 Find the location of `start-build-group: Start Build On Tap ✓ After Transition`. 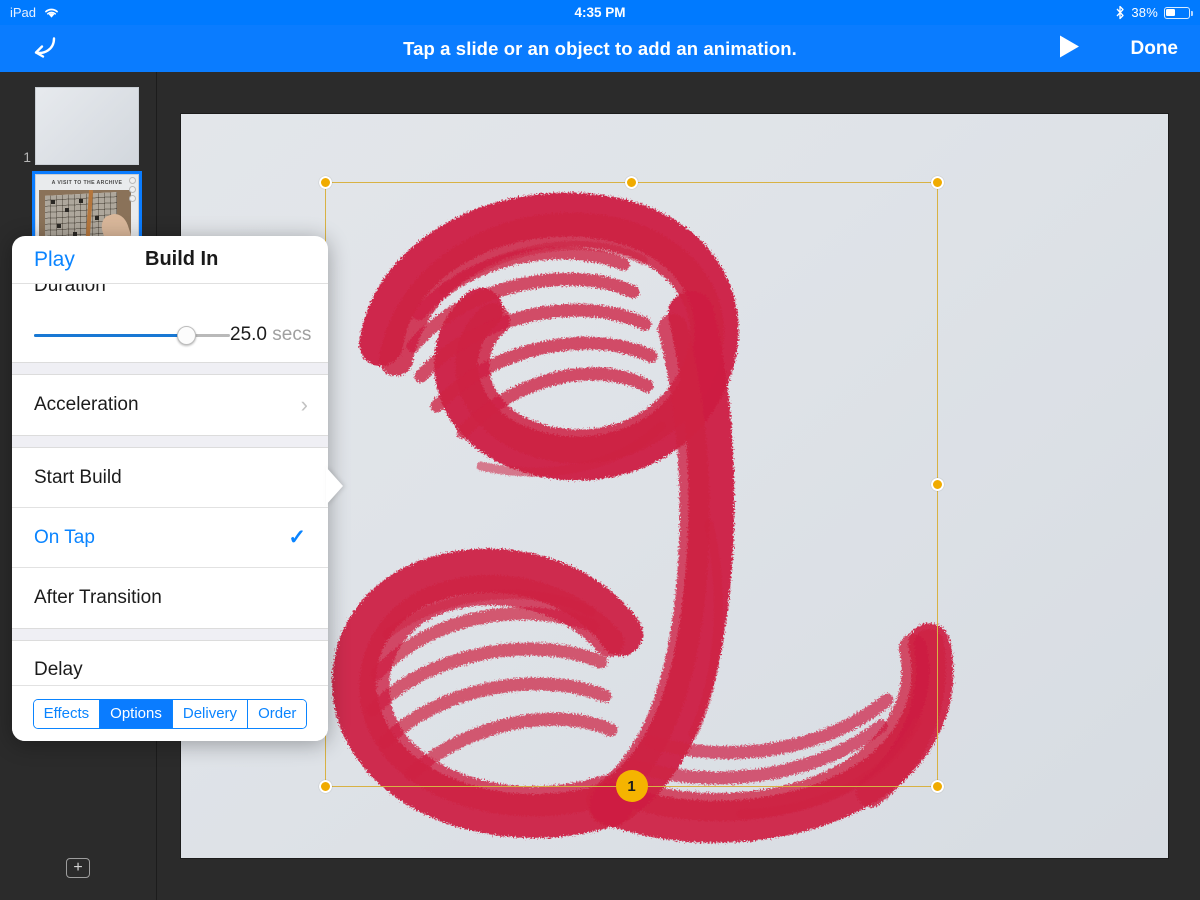

start-build-group: Start Build On Tap ✓ After Transition is located at coordinates (170, 538).